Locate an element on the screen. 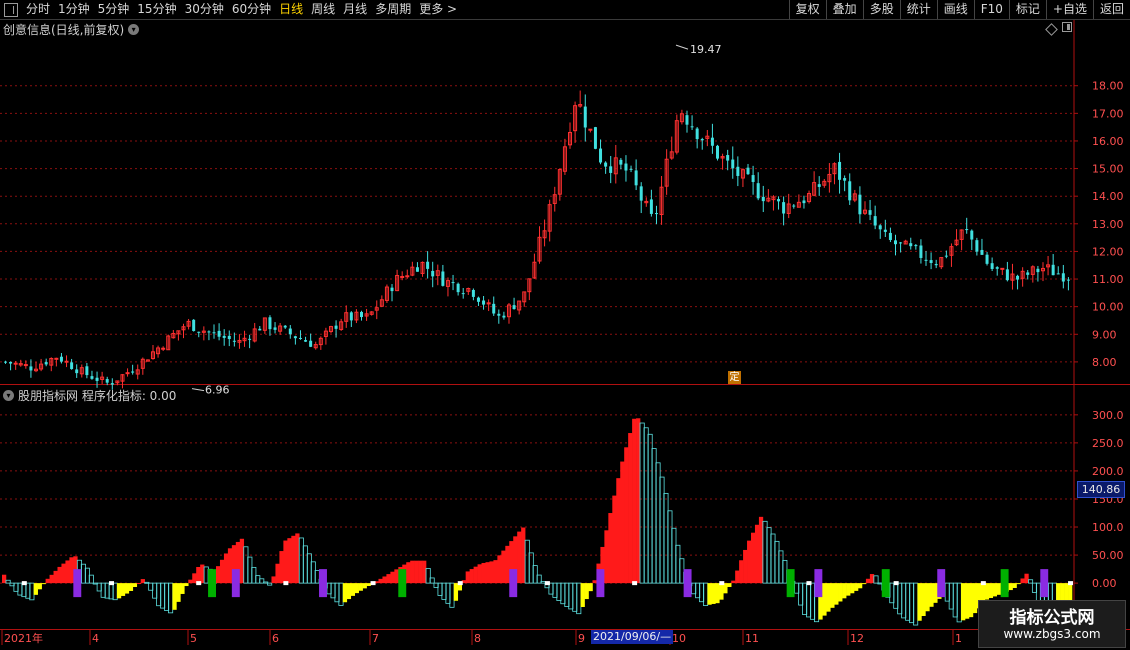  indicator-tick-label: 200.0 is located at coordinates (1108, 471).